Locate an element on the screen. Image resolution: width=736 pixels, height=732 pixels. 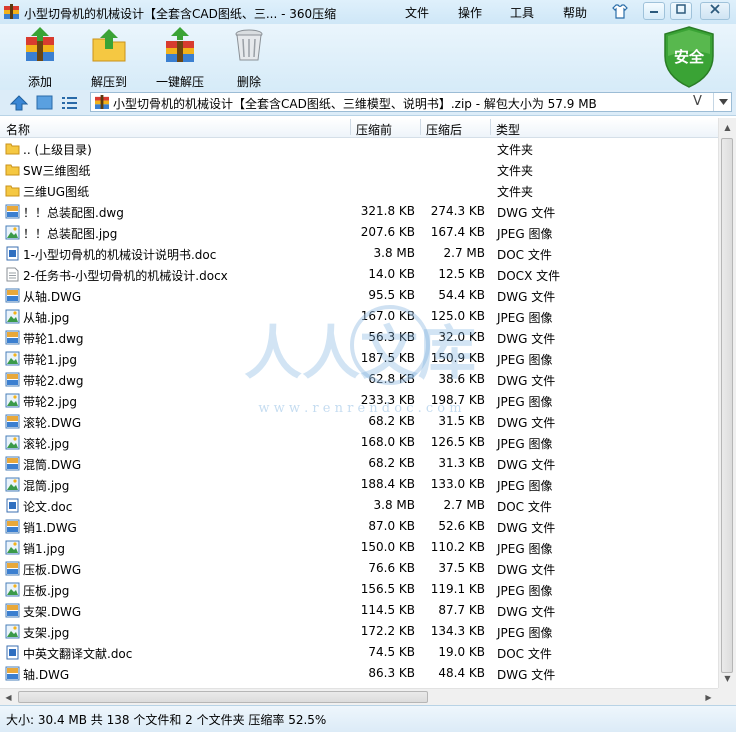
file-packed-size: 2.7 MB is located at coordinates (464, 253).